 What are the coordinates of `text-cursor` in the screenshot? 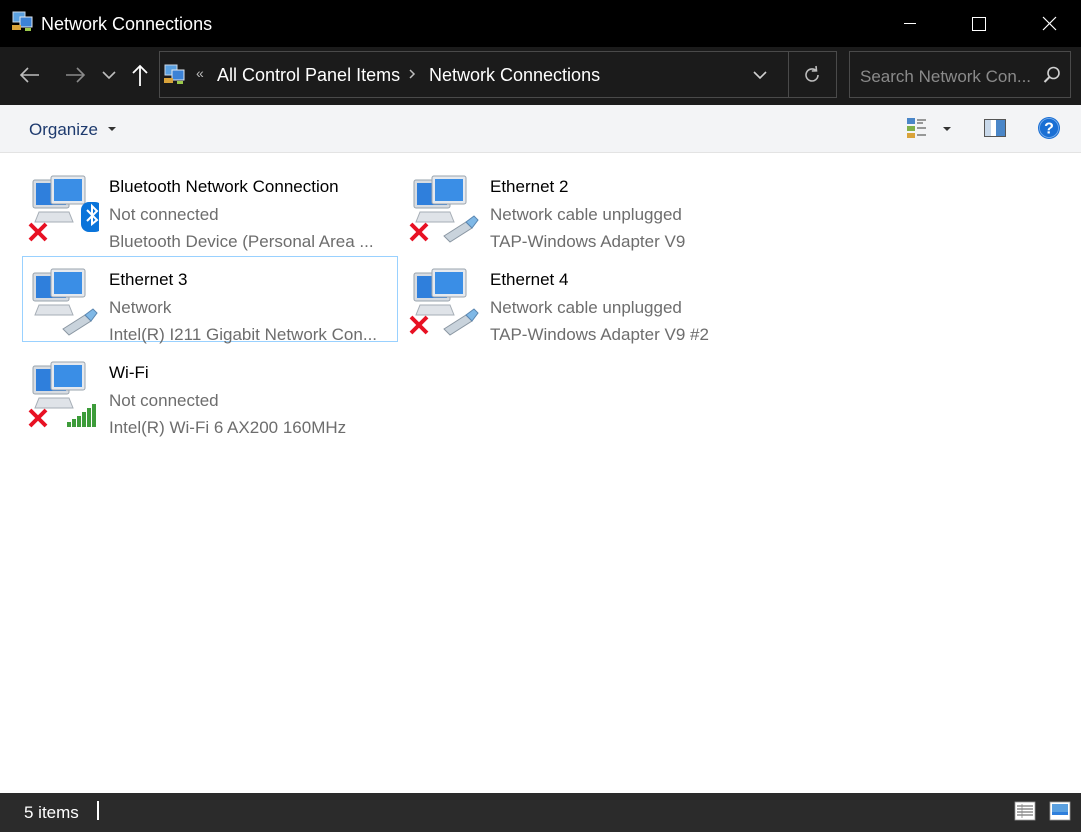 It's located at (98, 810).